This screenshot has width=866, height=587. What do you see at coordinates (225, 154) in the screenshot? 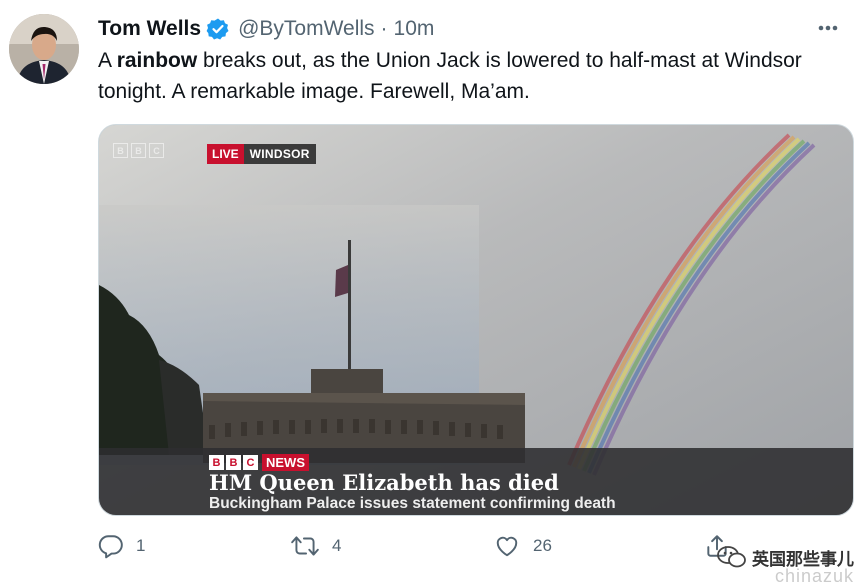
I see `live-label: LIVE` at bounding box center [225, 154].